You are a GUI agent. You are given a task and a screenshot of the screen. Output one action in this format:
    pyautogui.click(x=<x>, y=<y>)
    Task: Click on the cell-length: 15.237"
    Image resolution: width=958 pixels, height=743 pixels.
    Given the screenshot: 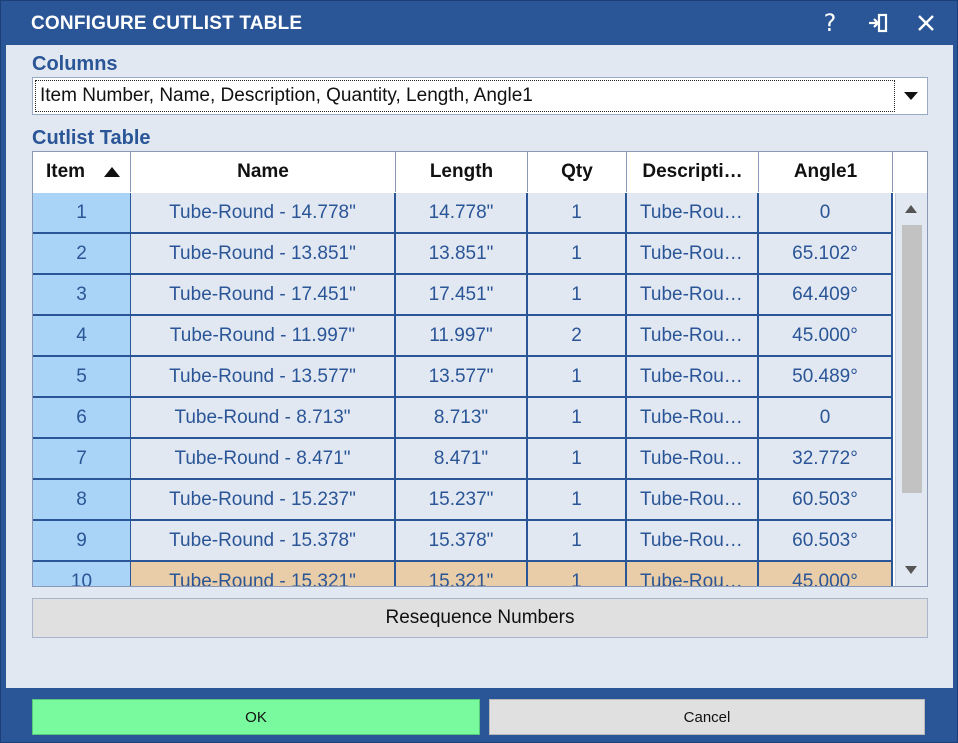 What is the action you would take?
    pyautogui.click(x=462, y=500)
    